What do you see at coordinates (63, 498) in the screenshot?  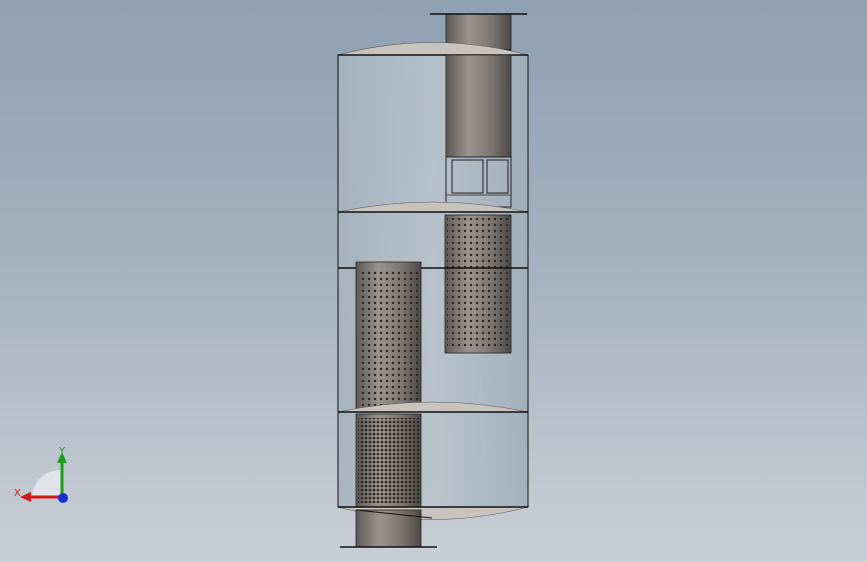 I see `z-axis-dot` at bounding box center [63, 498].